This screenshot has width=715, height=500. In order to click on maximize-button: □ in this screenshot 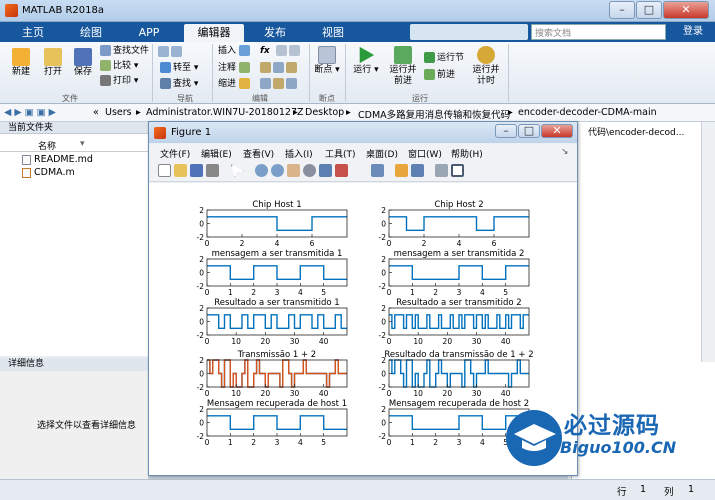, I will do `click(649, 10)`.